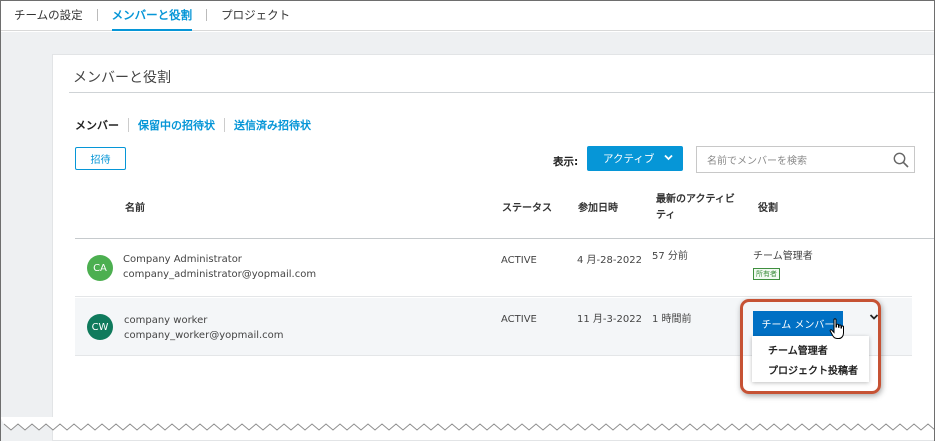 Image resolution: width=935 pixels, height=441 pixels. Describe the element at coordinates (166, 320) in the screenshot. I see `member-name: company worker` at that location.